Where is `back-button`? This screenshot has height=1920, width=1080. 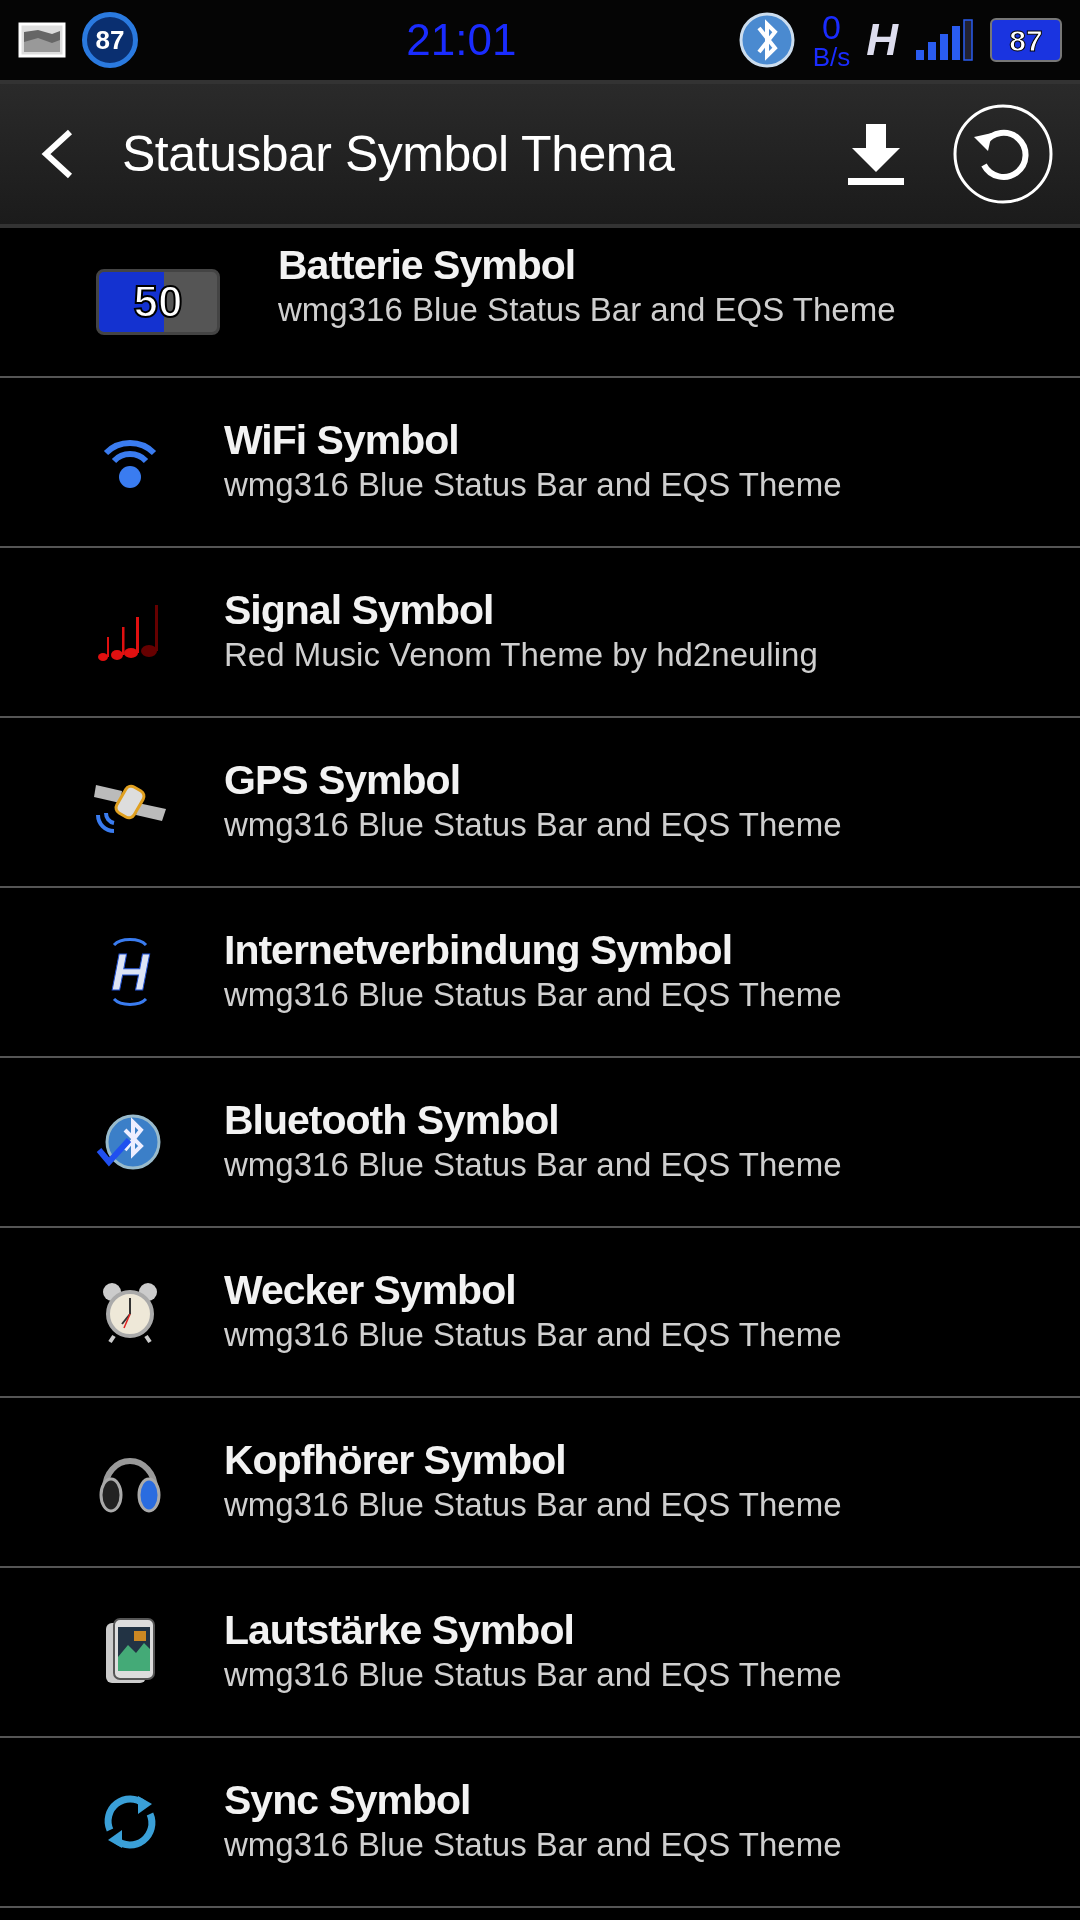 back-button is located at coordinates (57, 154).